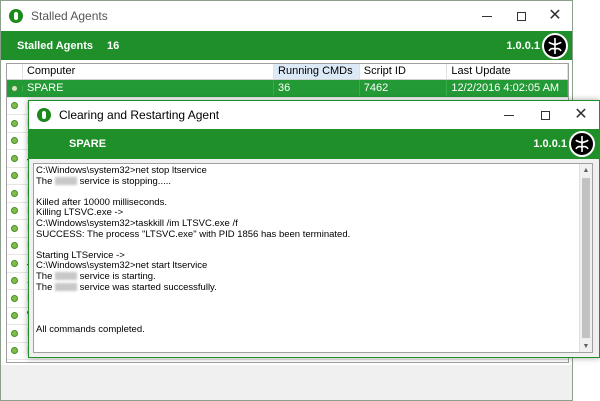  I want to click on console-line: All commands completed., so click(90, 329).